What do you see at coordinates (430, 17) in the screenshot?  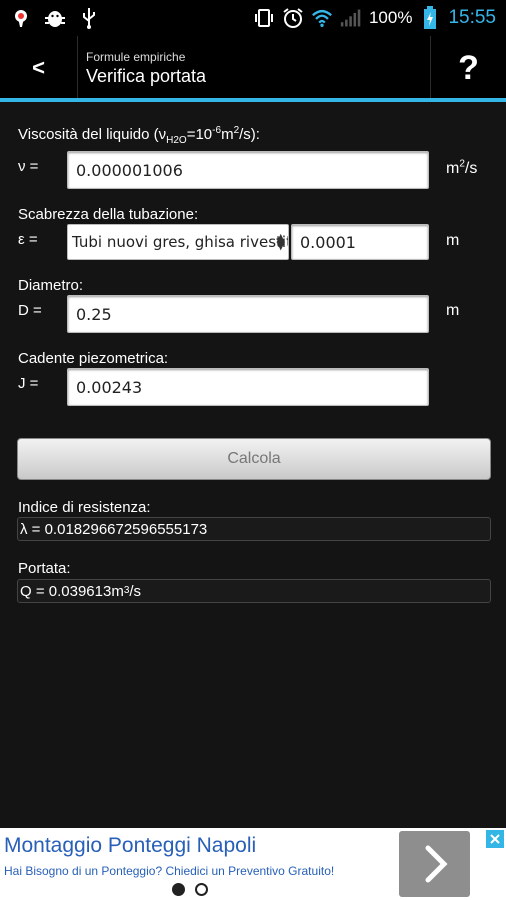 I see `battery-charging-icon` at bounding box center [430, 17].